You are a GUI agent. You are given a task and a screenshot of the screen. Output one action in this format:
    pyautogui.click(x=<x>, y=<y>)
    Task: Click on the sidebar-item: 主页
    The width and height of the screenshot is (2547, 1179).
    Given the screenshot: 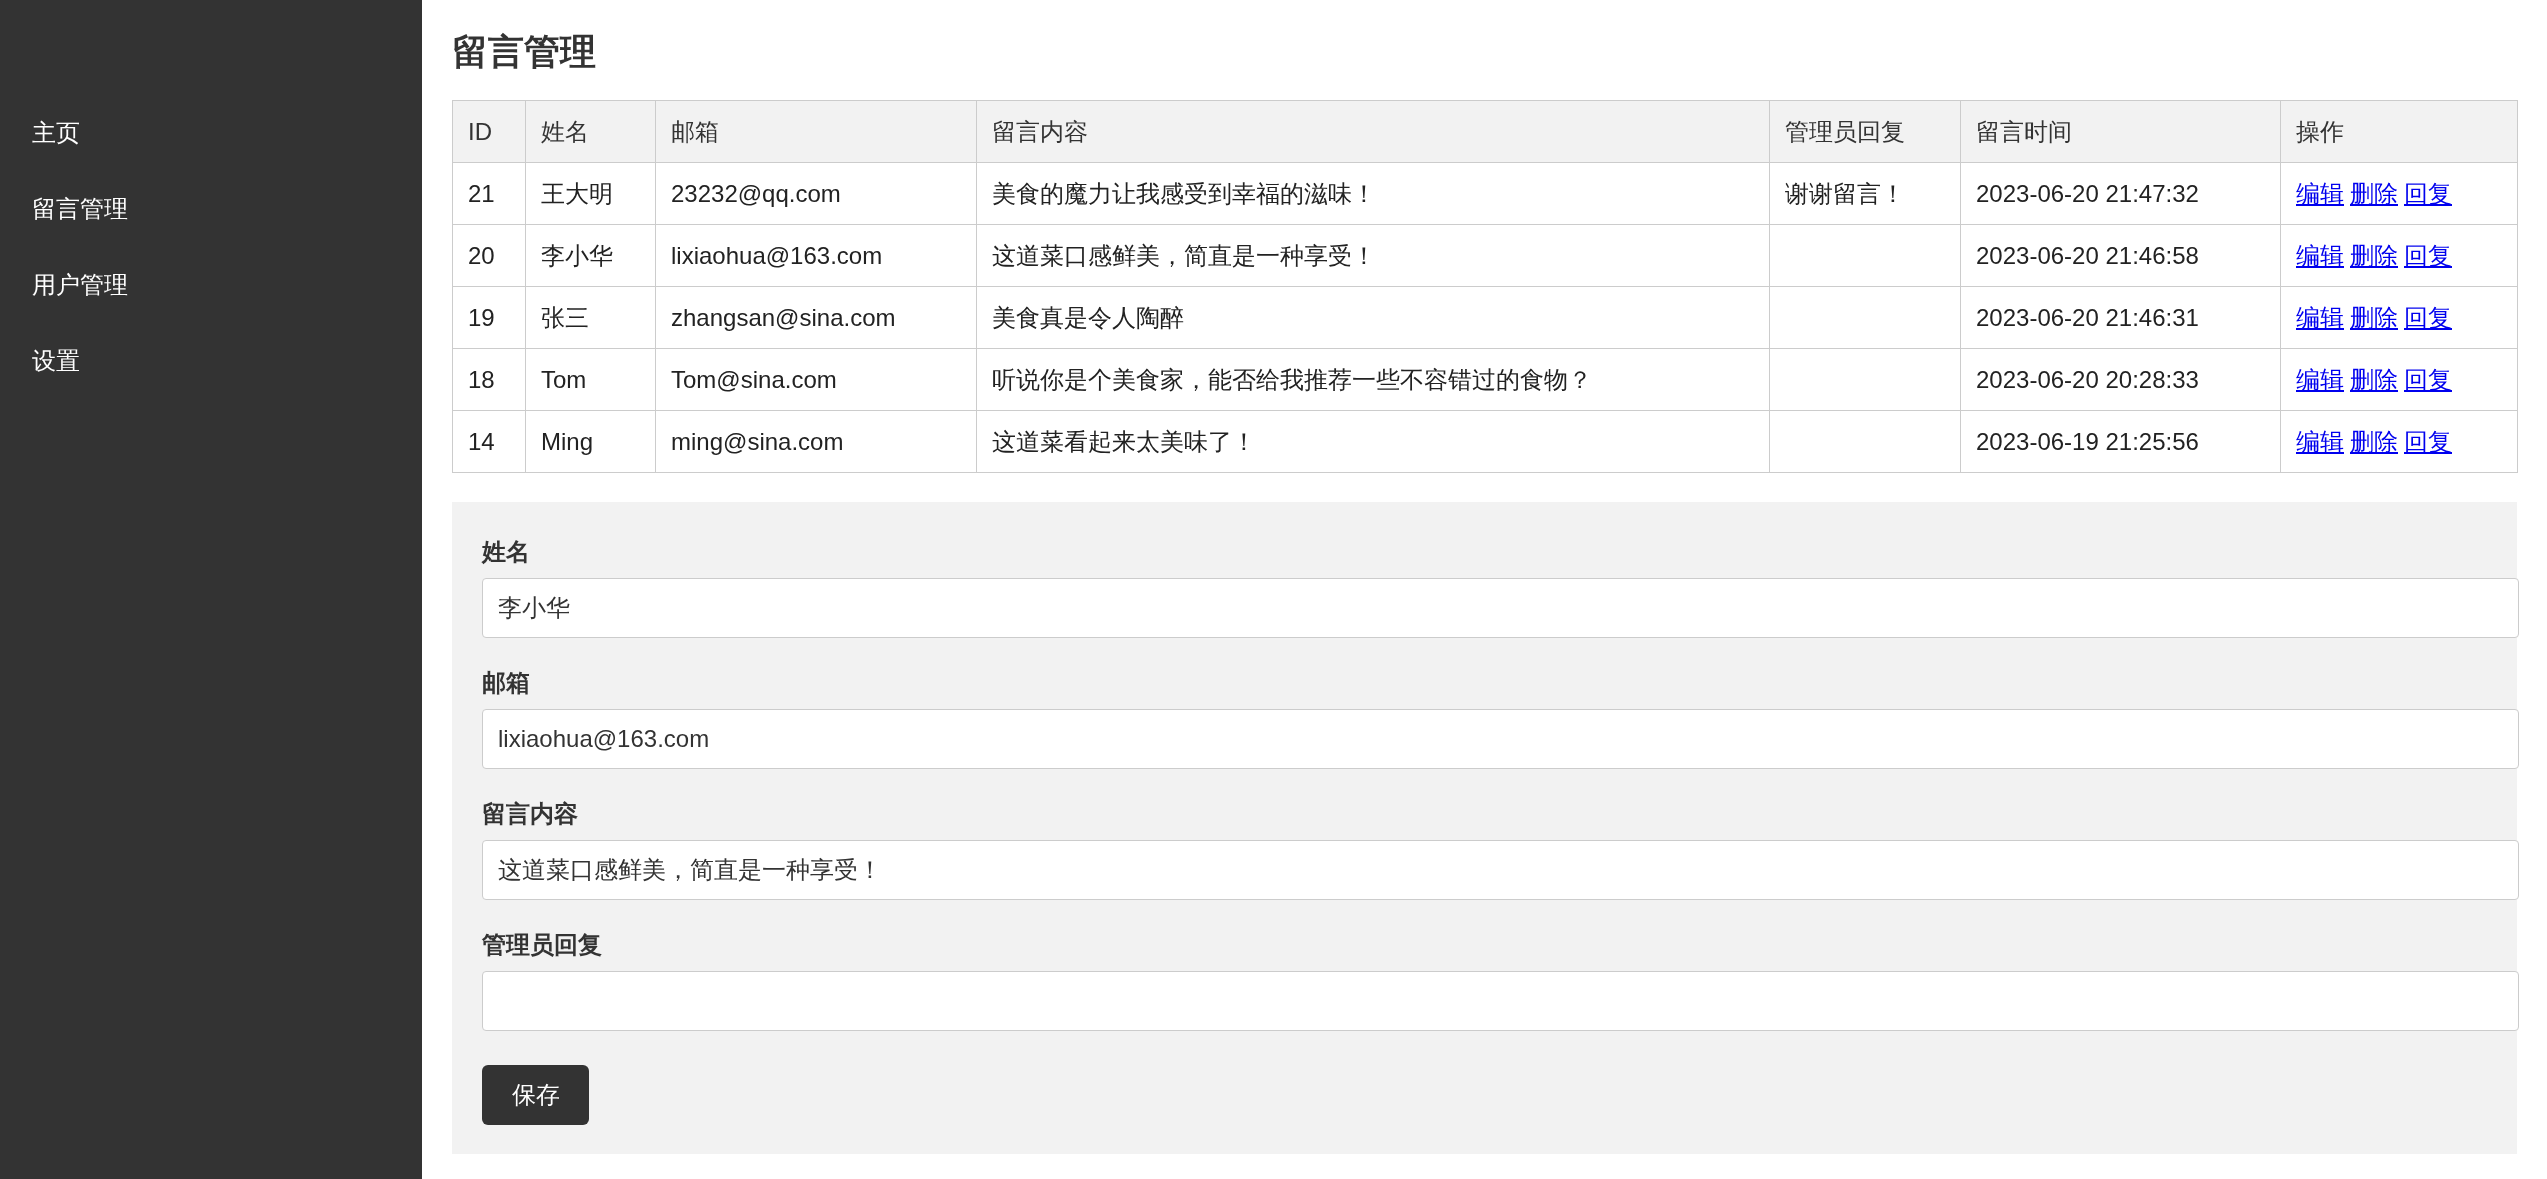 What is the action you would take?
    pyautogui.click(x=56, y=133)
    